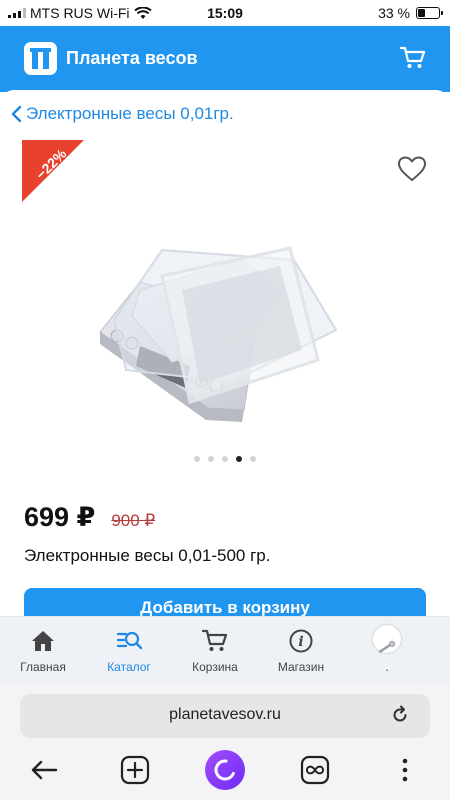 Image resolution: width=450 pixels, height=800 pixels. I want to click on address-bar: planetavesov.ru, so click(225, 716).